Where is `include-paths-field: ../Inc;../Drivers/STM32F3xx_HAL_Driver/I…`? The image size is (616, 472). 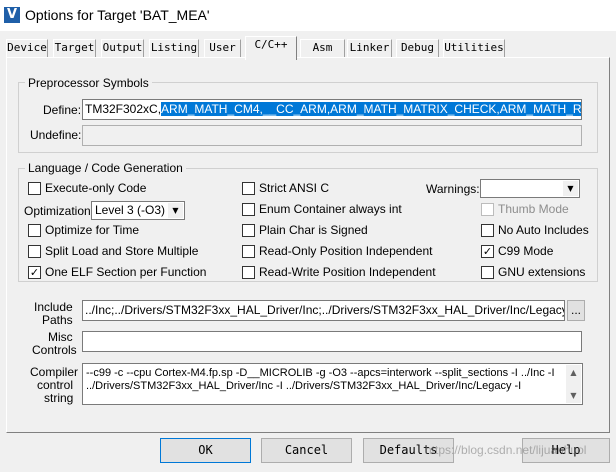 include-paths-field: ../Inc;../Drivers/STM32F3xx_HAL_Driver/I… is located at coordinates (323, 310).